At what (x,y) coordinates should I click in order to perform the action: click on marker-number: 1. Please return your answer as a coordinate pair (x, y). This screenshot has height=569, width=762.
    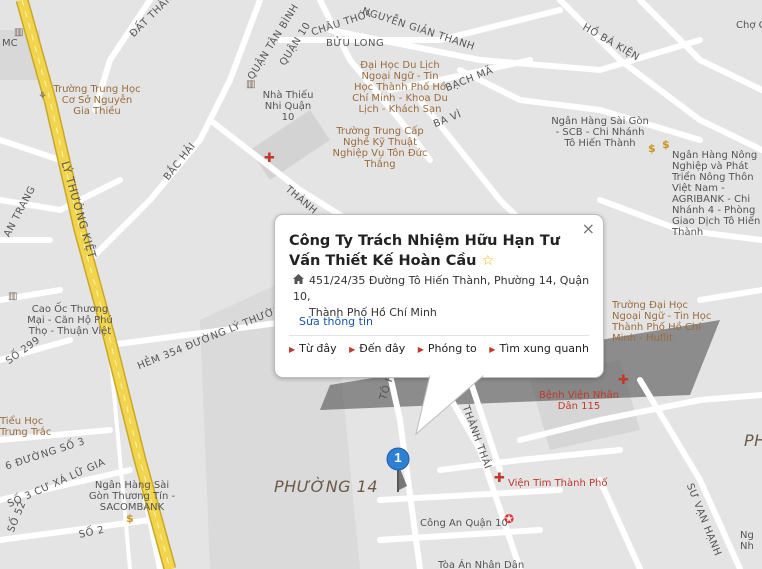
    Looking at the image, I should click on (398, 457).